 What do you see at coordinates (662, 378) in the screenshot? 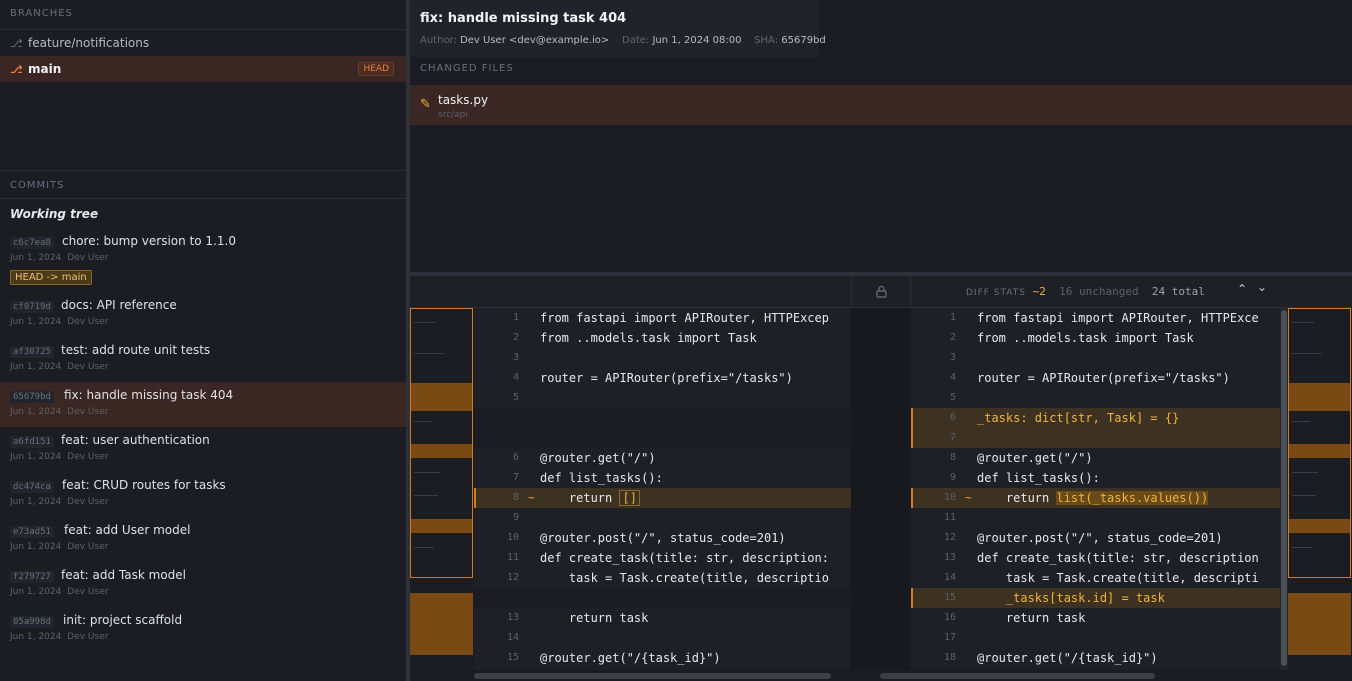
I see `diff-line: 4 router = APIRouter(prefix="/tasks")` at bounding box center [662, 378].